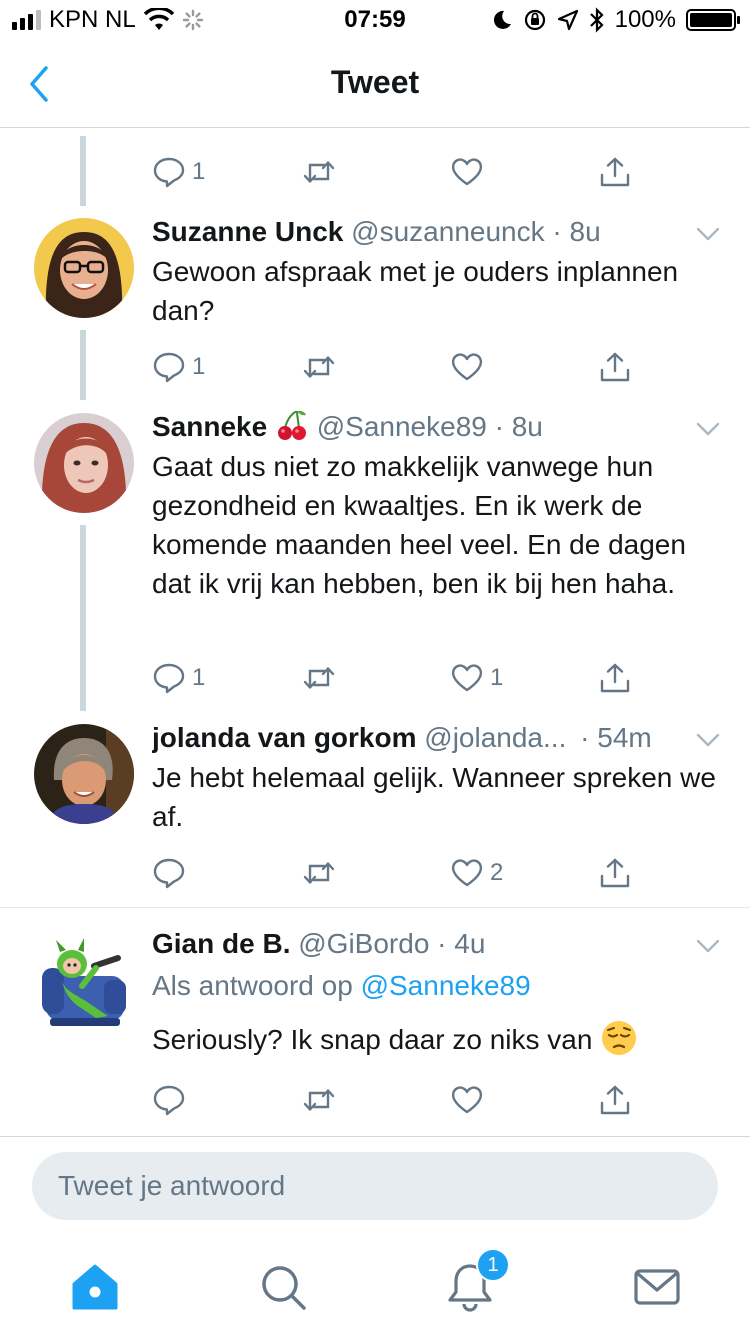  I want to click on tweet-header: jolanda van gorkom @jolanda... · 54m, so click(415, 738).